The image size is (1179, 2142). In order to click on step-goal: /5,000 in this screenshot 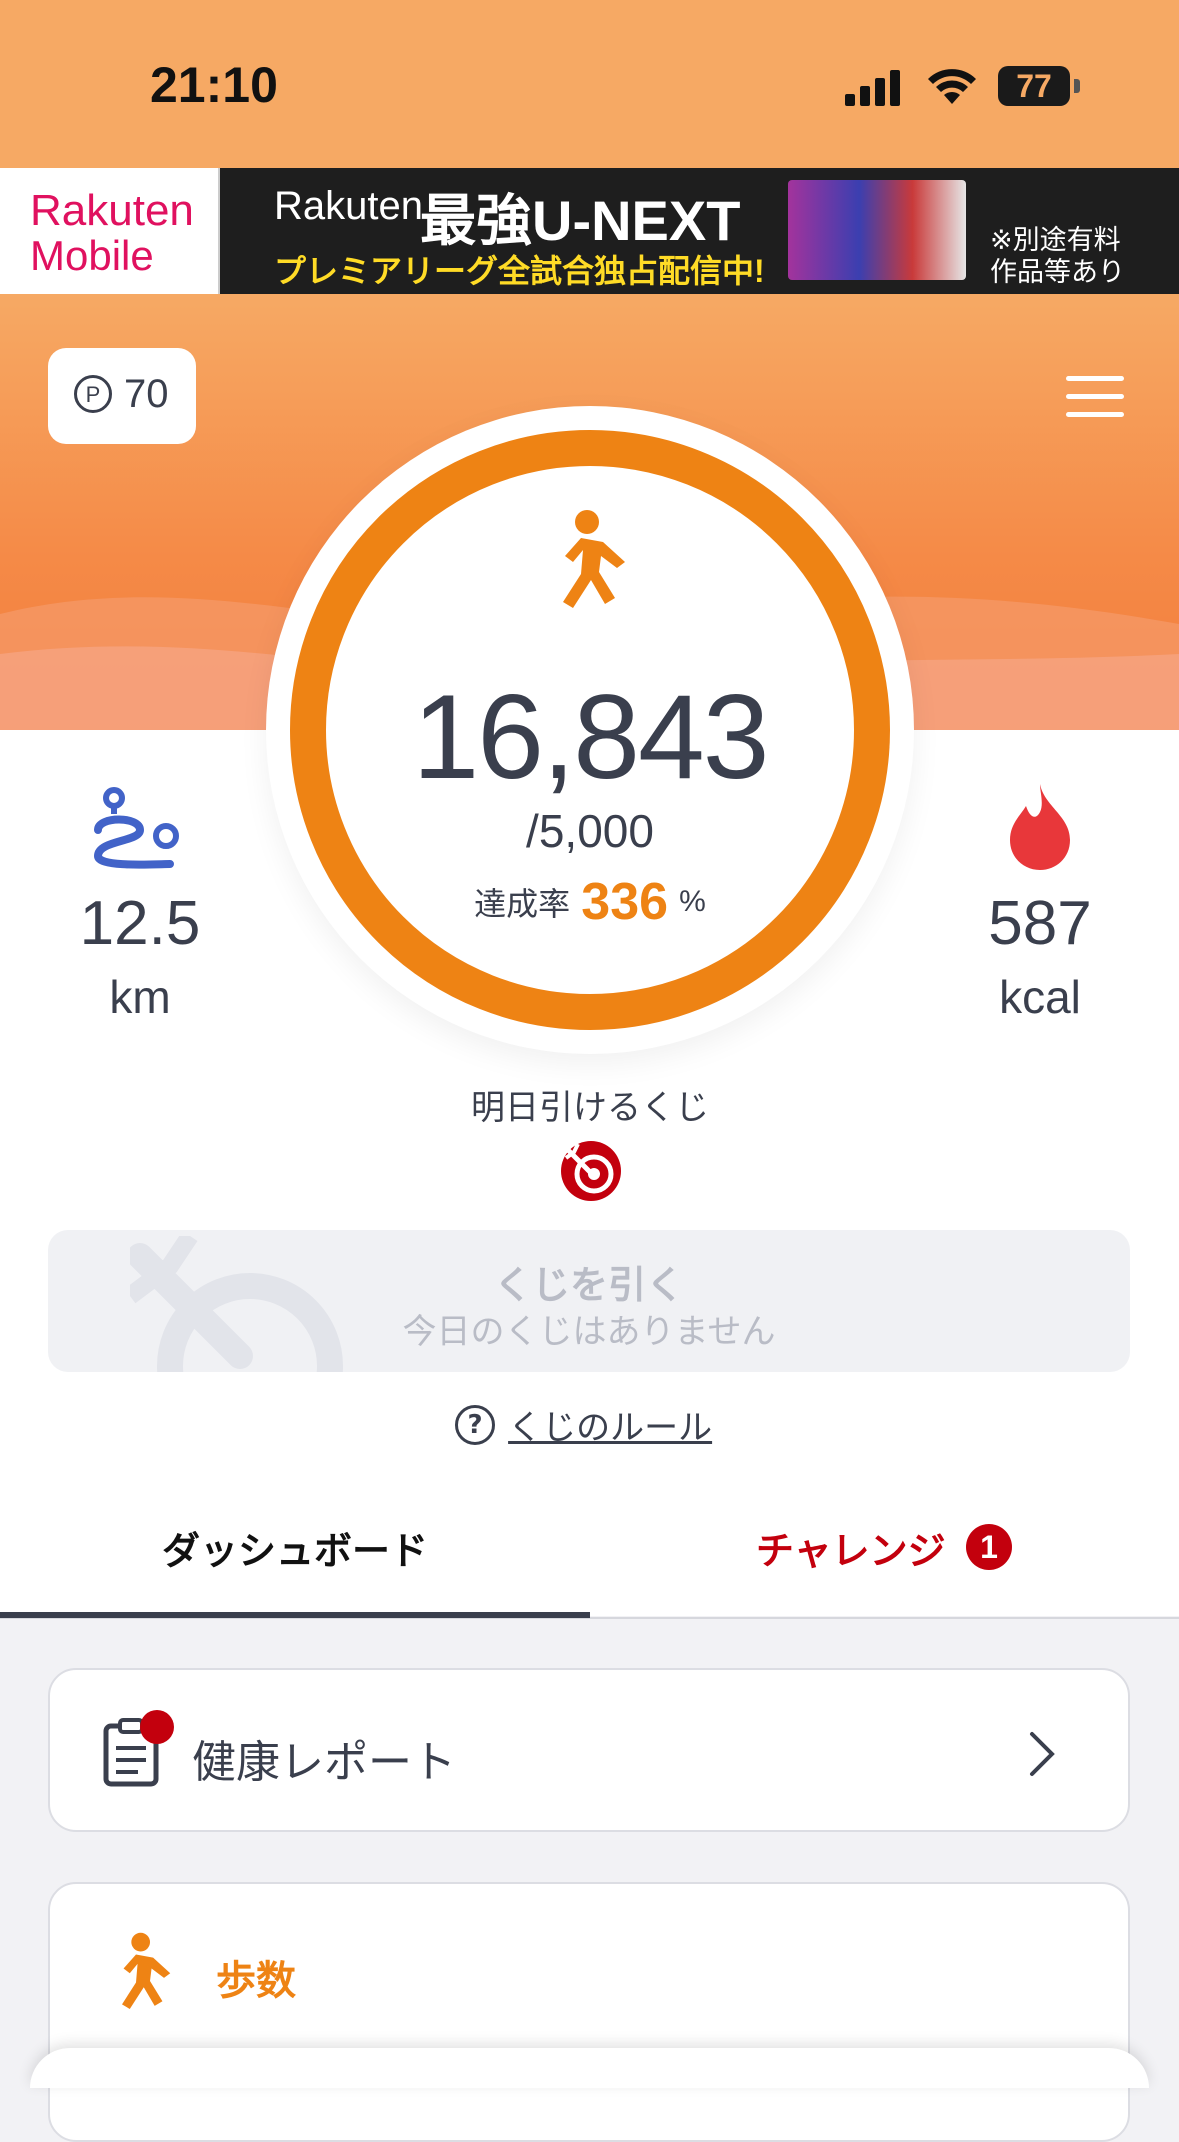, I will do `click(590, 831)`.